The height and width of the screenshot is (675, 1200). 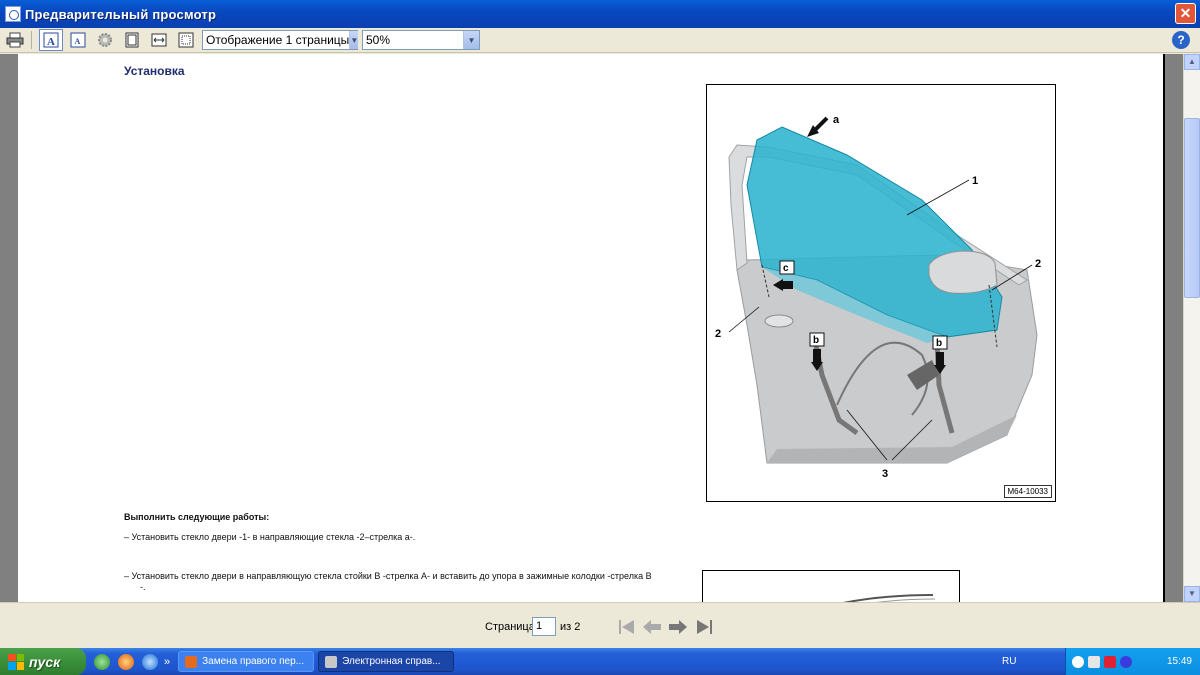 I want to click on page-icon, so click(x=132, y=40).